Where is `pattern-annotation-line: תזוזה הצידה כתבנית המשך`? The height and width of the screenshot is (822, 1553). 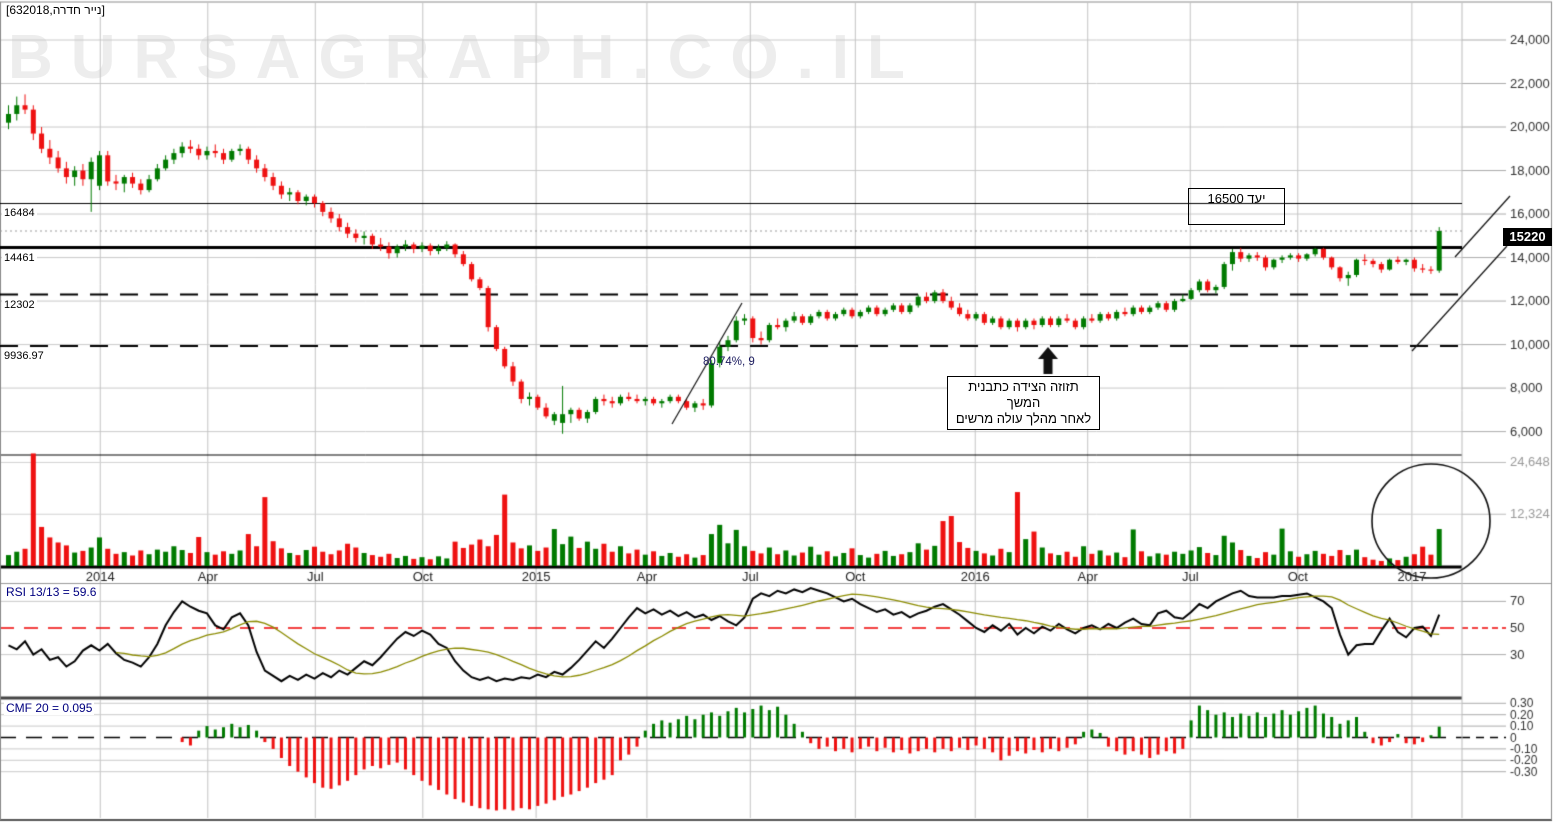
pattern-annotation-line: תזוזה הצידה כתבנית המשך is located at coordinates (1023, 394).